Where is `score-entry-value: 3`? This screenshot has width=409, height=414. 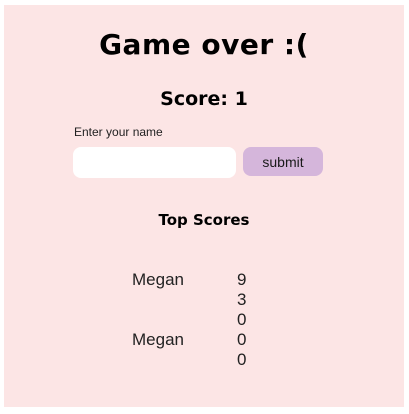 score-entry-value: 3 is located at coordinates (242, 299).